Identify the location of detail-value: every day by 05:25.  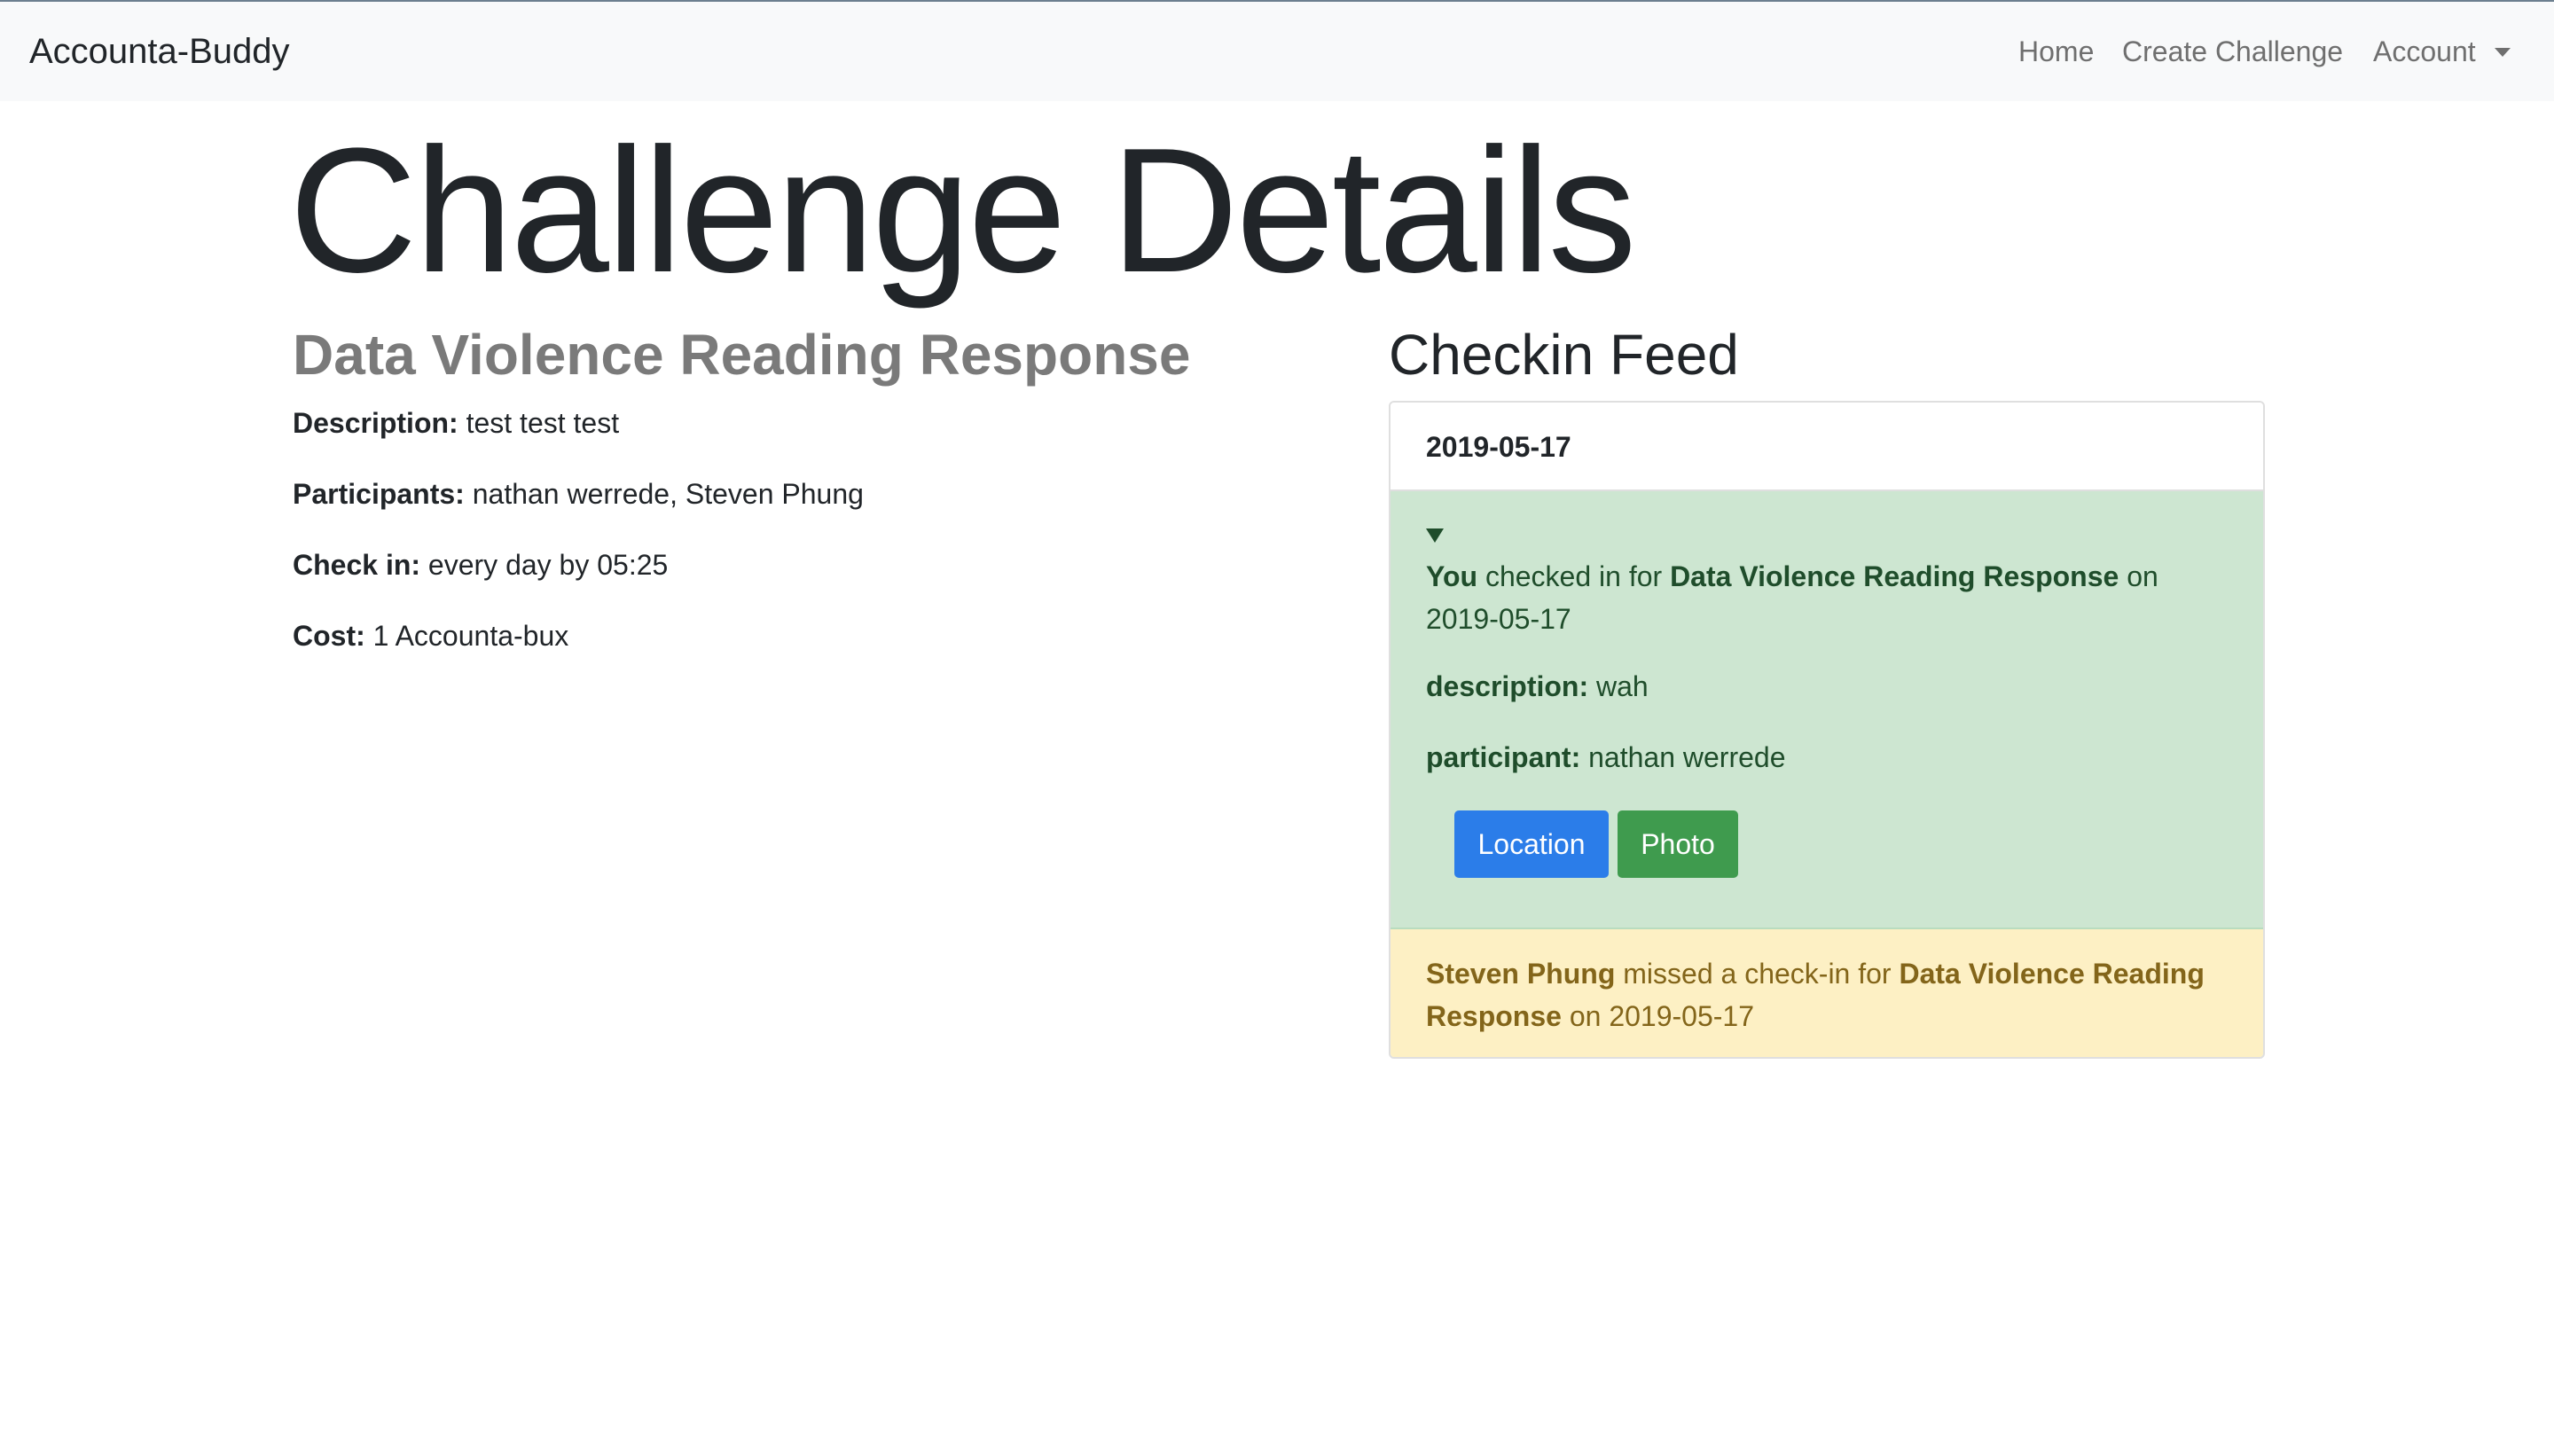
(548, 565).